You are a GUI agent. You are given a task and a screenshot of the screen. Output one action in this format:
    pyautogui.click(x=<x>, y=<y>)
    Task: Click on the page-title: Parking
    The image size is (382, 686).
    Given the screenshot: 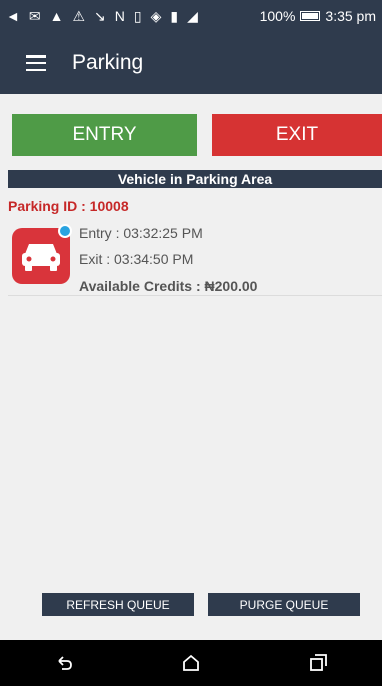 What is the action you would take?
    pyautogui.click(x=108, y=62)
    